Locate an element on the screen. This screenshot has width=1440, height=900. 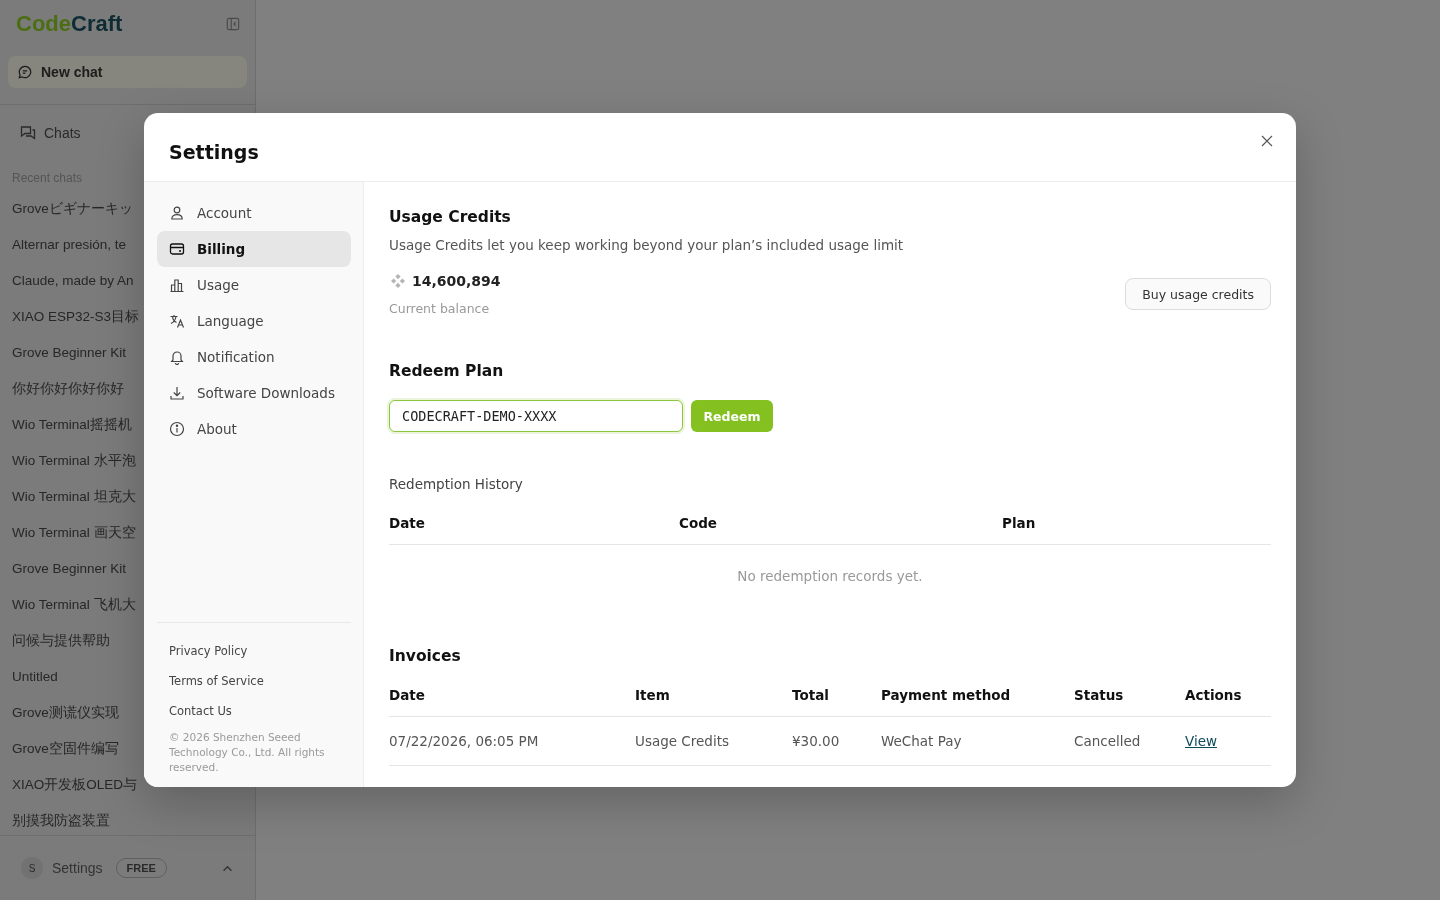
user-avatar: S is located at coordinates (32, 868).